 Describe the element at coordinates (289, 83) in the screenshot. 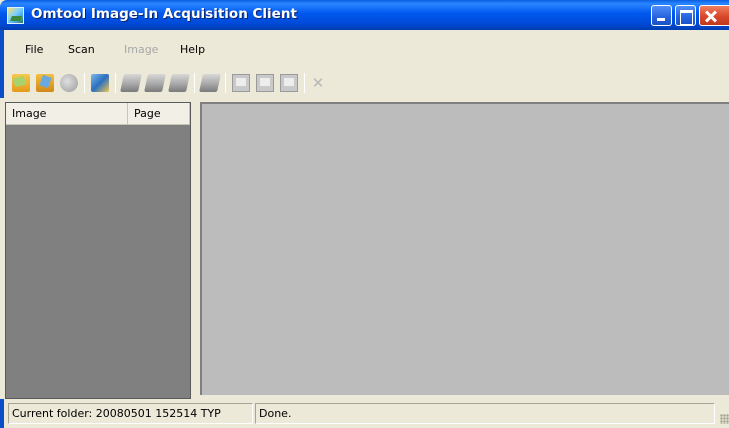

I see `replace-page-icon` at that location.